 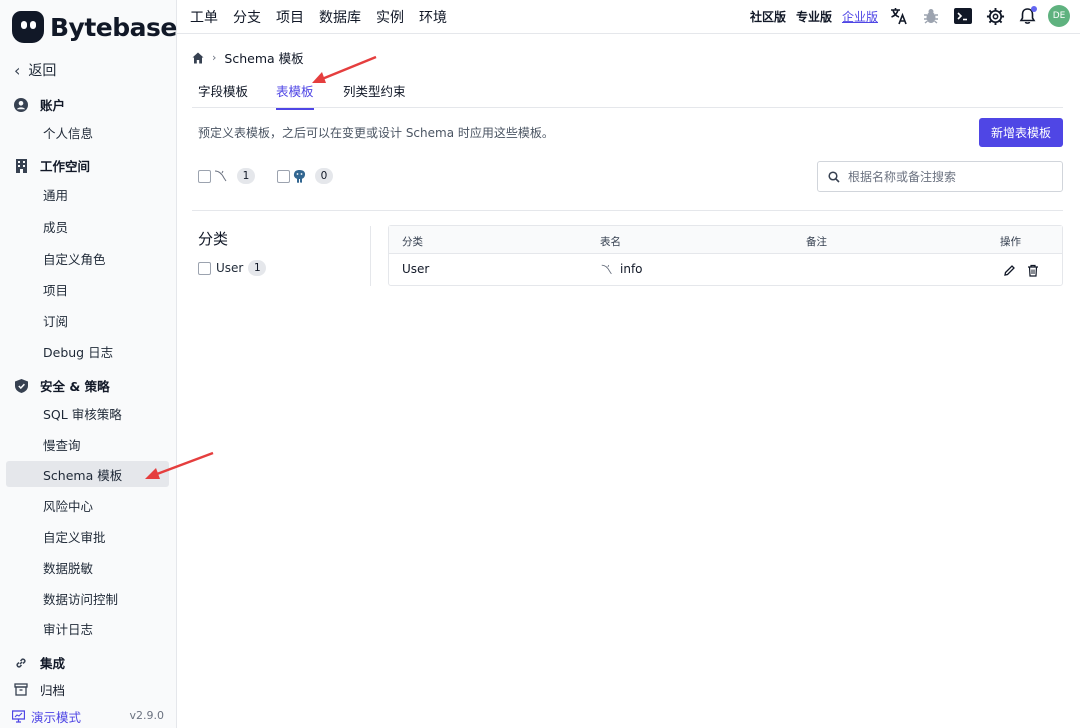 What do you see at coordinates (214, 57) in the screenshot?
I see `chevron-right-icon: ›` at bounding box center [214, 57].